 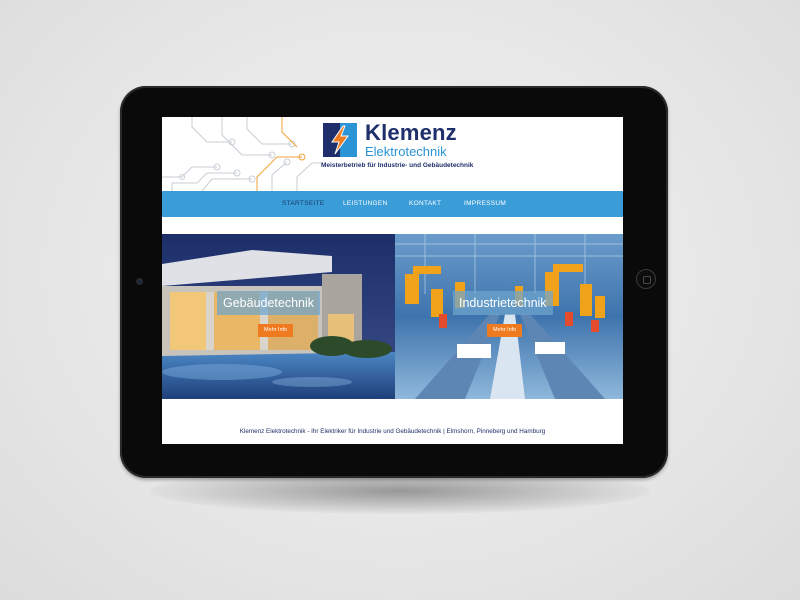 I want to click on brand-name: Klemenz, so click(x=411, y=132).